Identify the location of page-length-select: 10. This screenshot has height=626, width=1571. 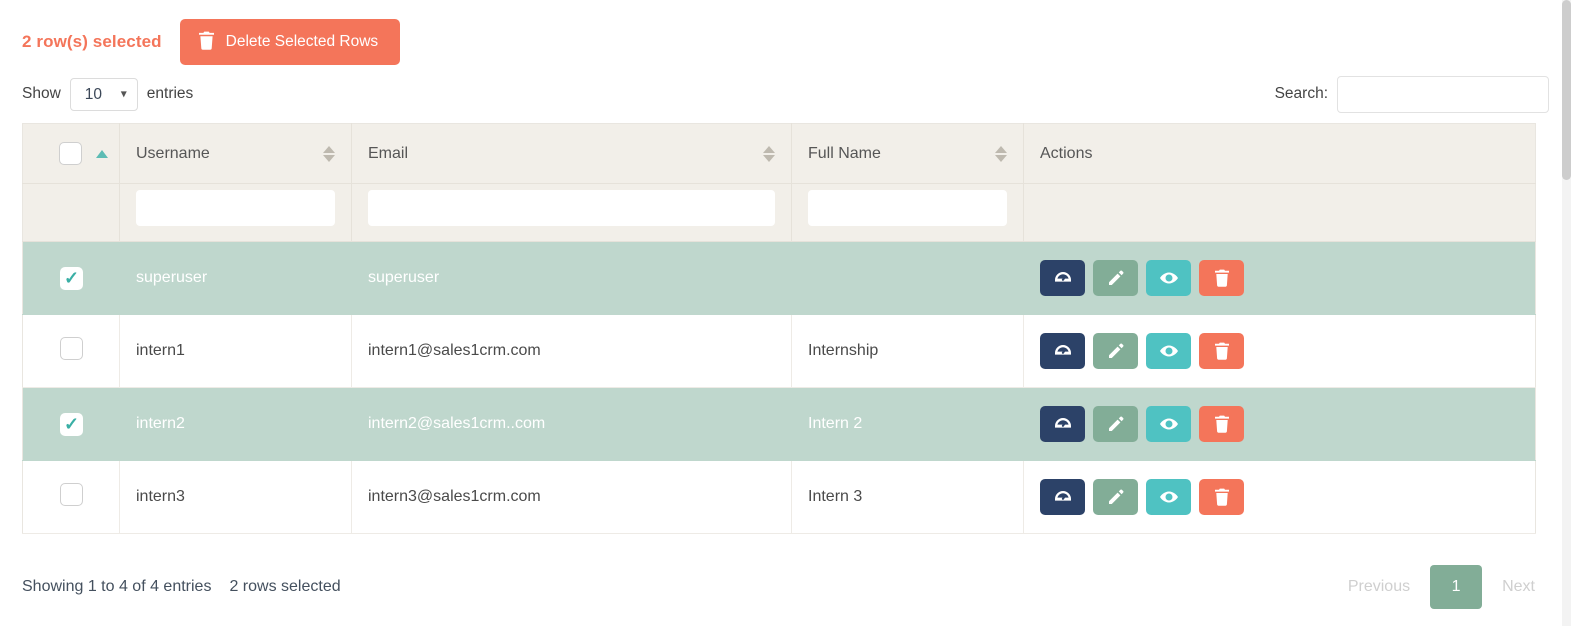
(103, 94).